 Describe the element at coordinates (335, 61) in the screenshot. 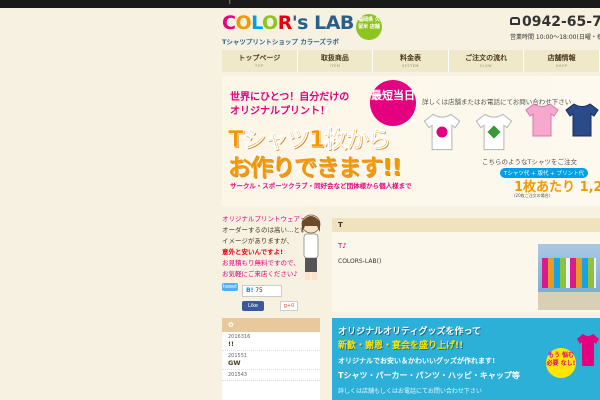

I see `nav-items: 取扱商品 ITEM` at that location.